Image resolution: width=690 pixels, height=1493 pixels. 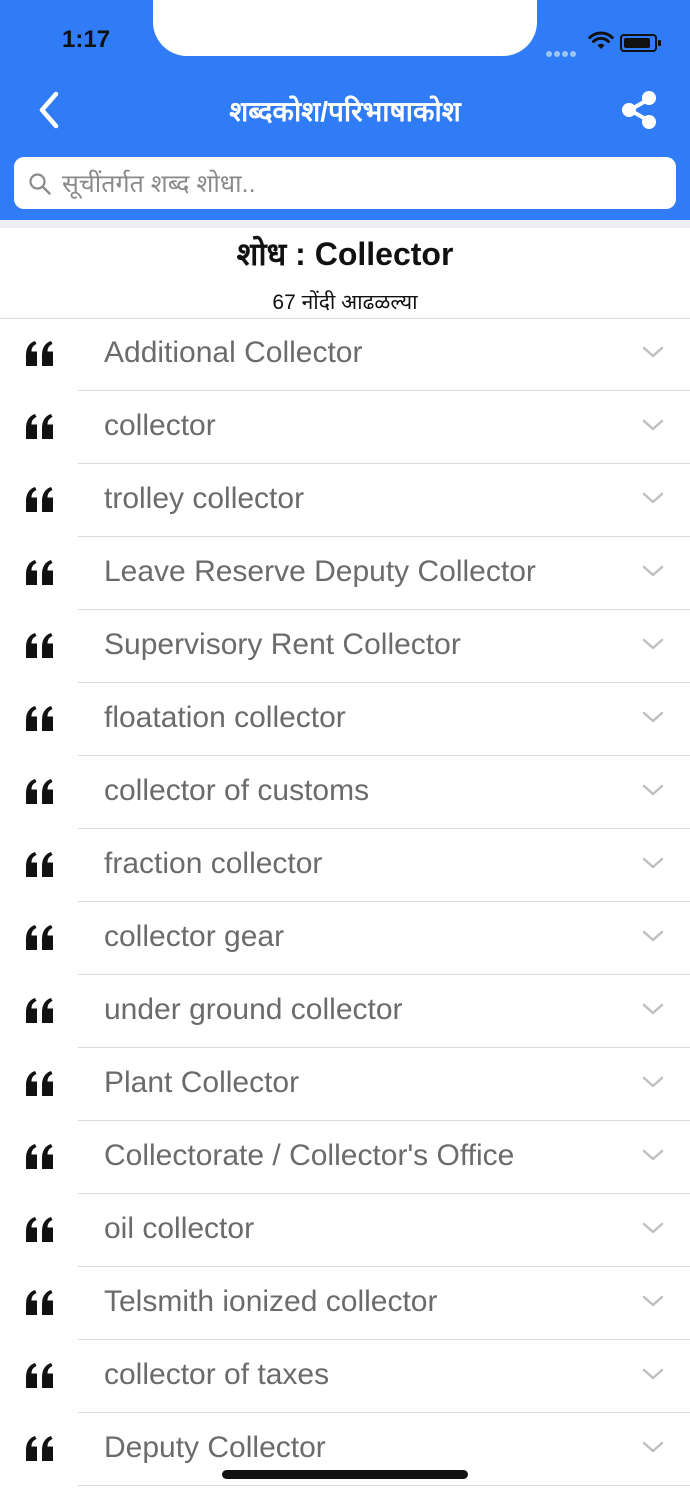 I want to click on results-title: शोध : Collector, so click(x=345, y=254).